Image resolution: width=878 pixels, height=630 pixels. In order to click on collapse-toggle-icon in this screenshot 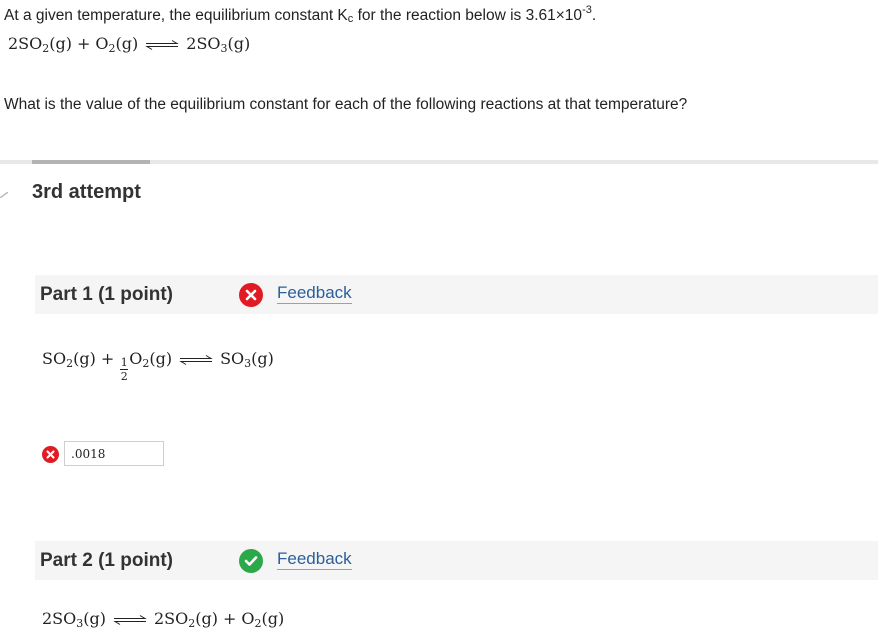, I will do `click(4, 195)`.